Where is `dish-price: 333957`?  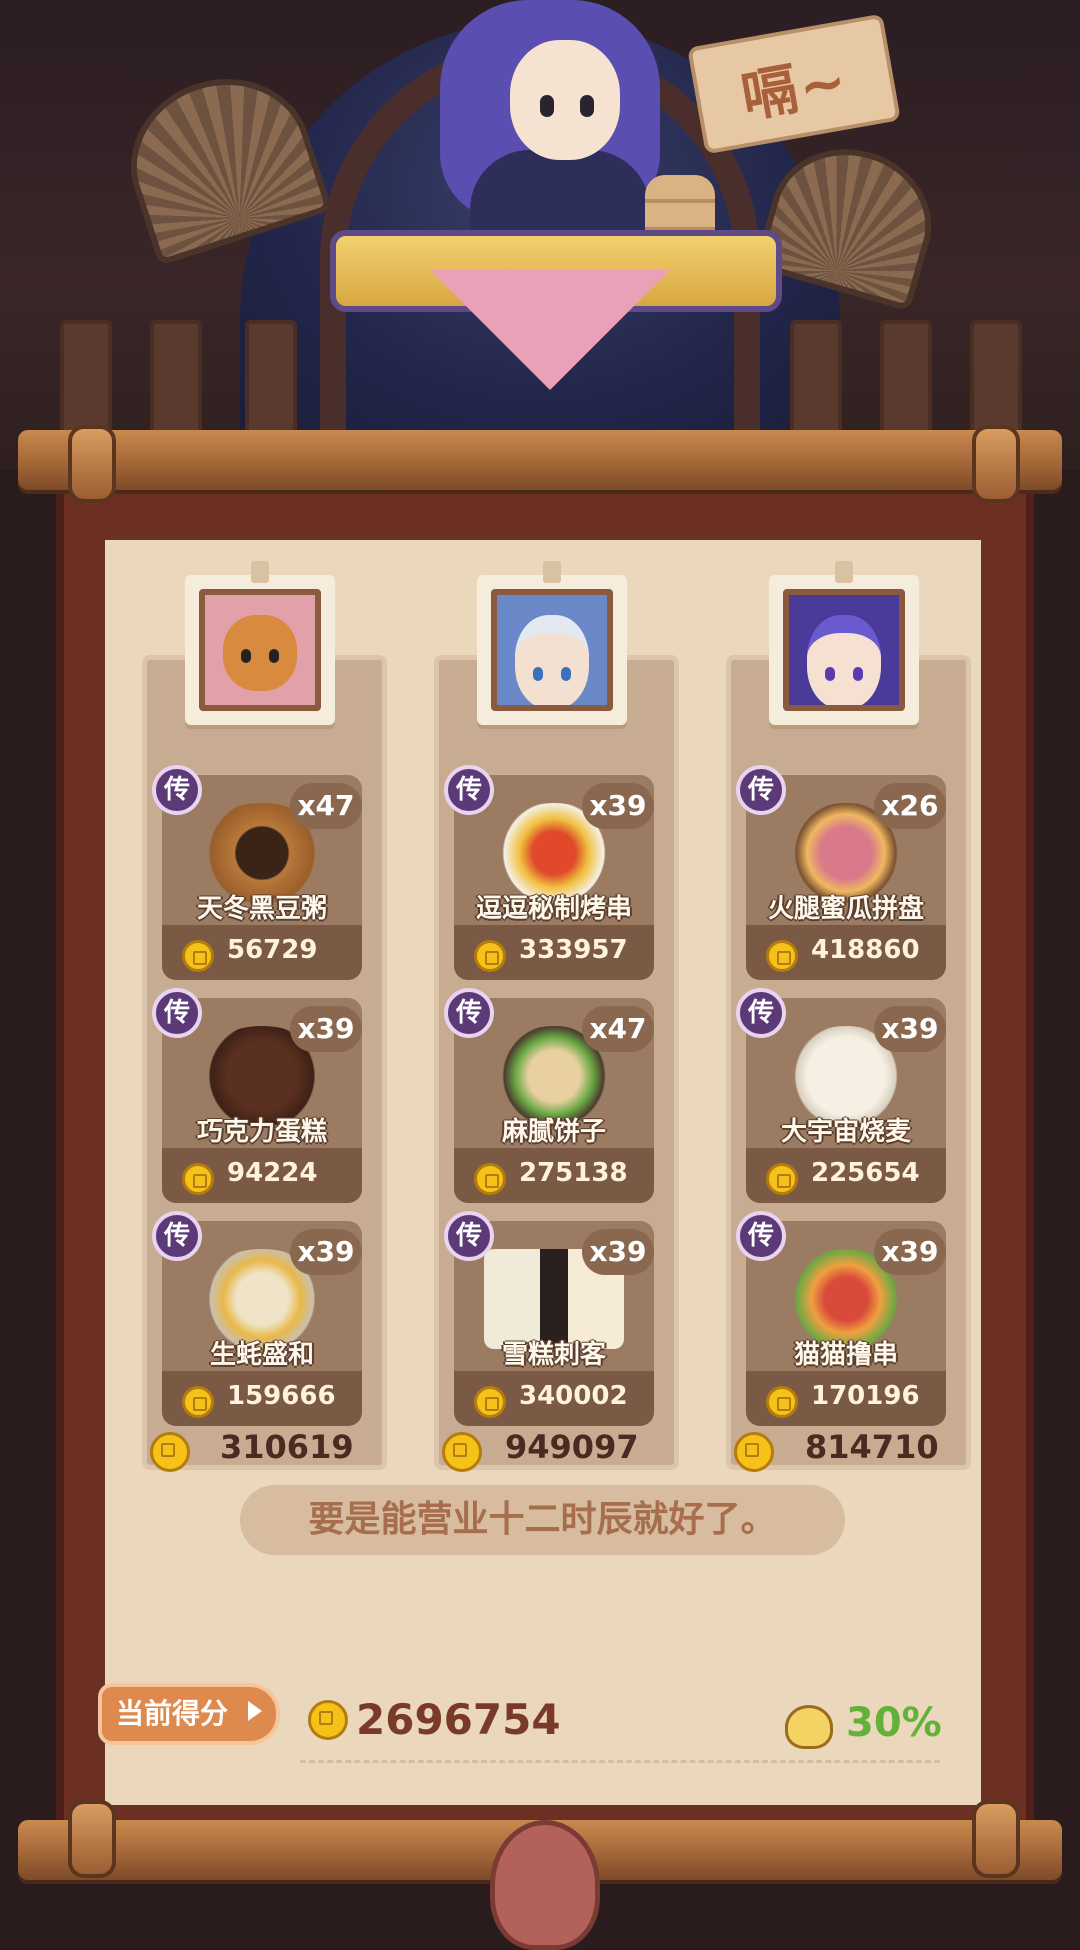 dish-price: 333957 is located at coordinates (573, 950).